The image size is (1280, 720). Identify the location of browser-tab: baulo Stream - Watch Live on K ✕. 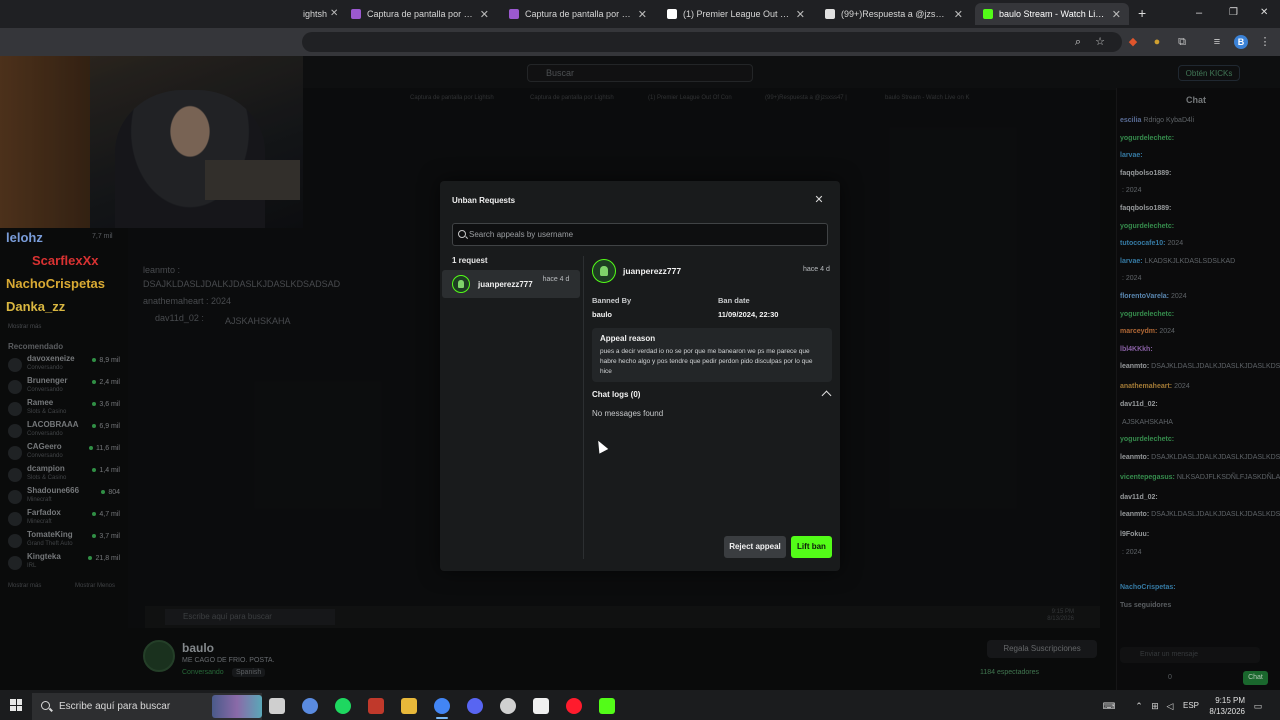
(1052, 14).